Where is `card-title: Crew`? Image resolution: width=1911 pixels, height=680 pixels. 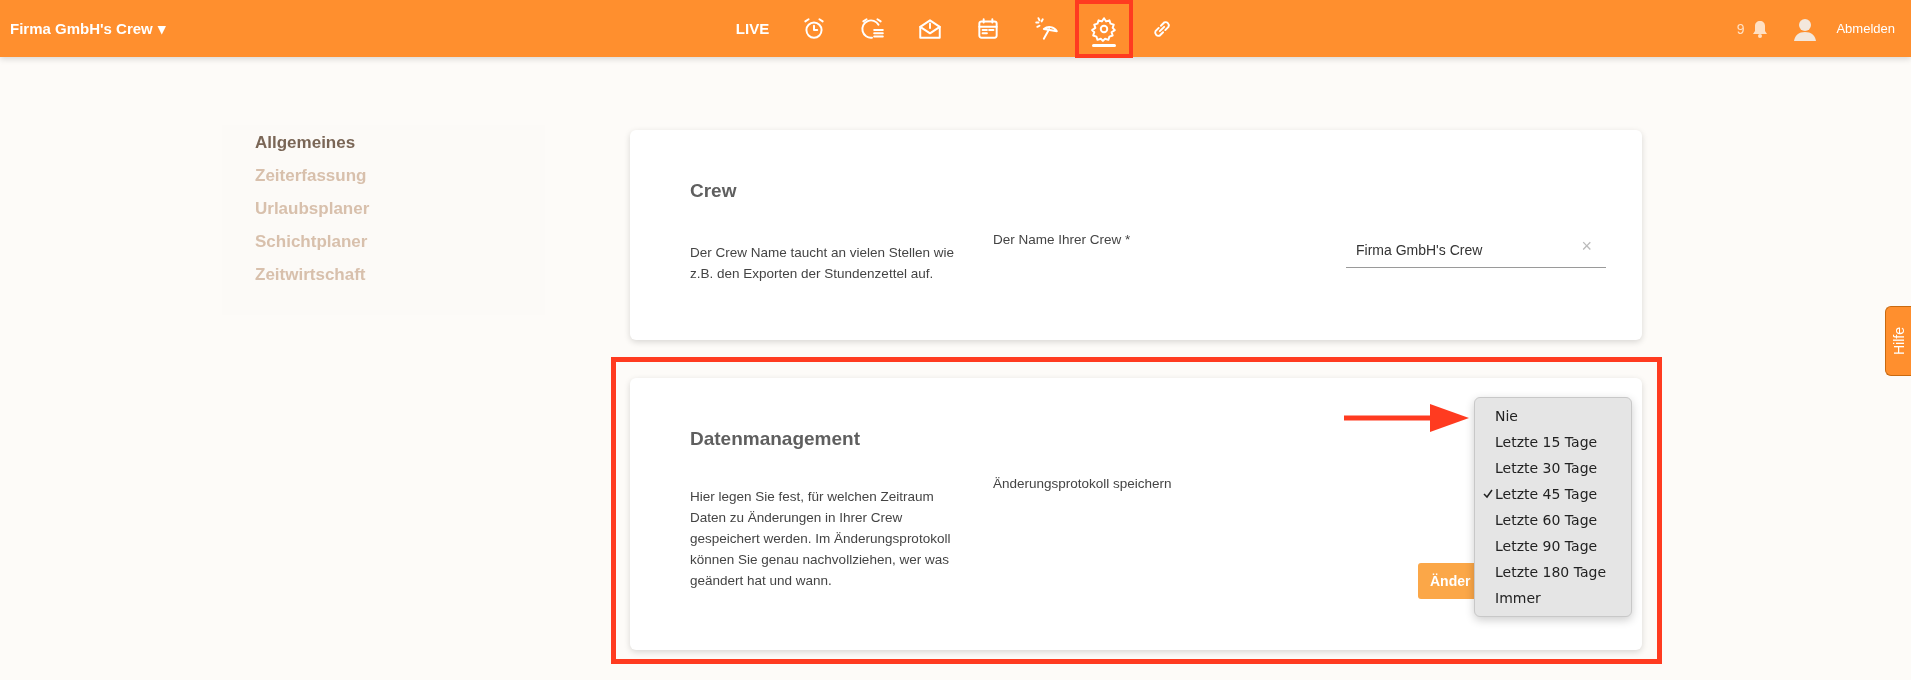 card-title: Crew is located at coordinates (713, 191).